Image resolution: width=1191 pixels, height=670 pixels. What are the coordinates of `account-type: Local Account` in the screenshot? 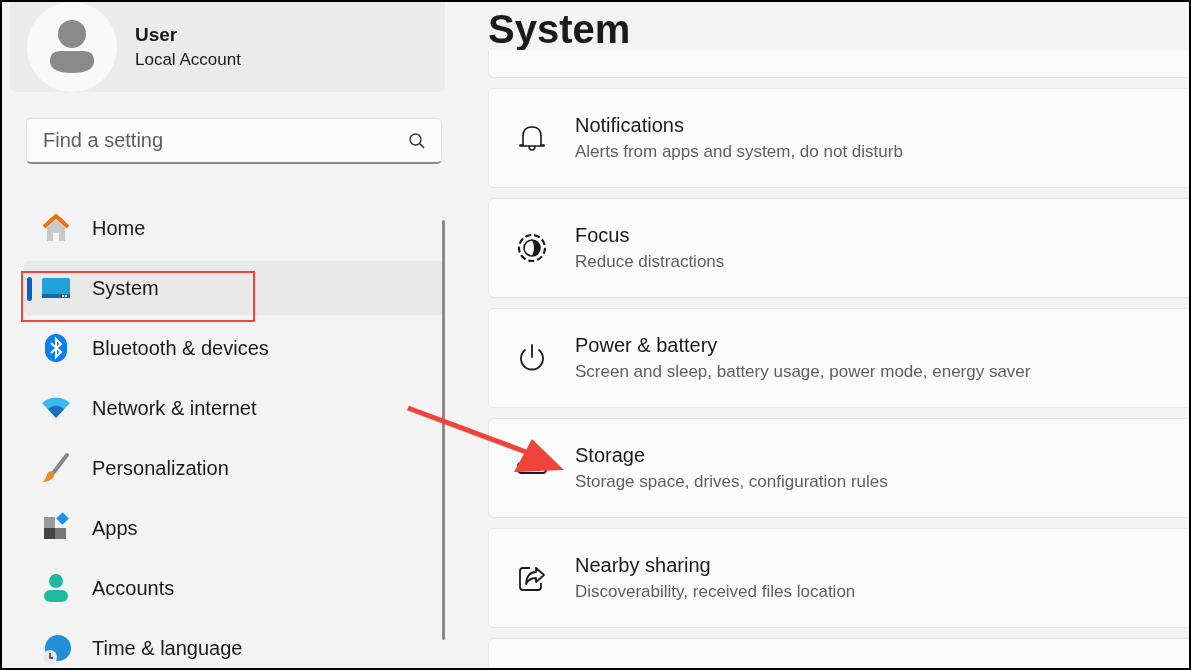 It's located at (188, 60).